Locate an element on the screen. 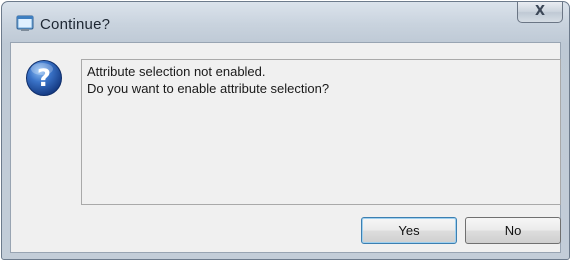 Image resolution: width=573 pixels, height=263 pixels. no-button: No is located at coordinates (513, 230).